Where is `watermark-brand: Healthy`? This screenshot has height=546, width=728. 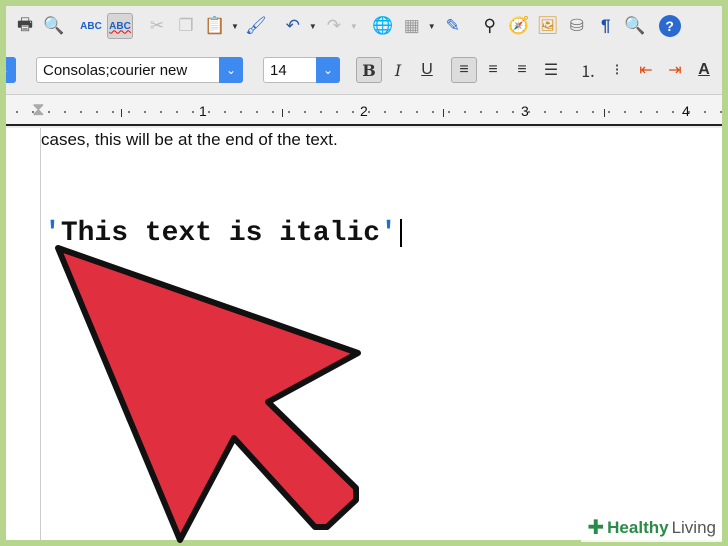 watermark-brand: Healthy is located at coordinates (638, 527).